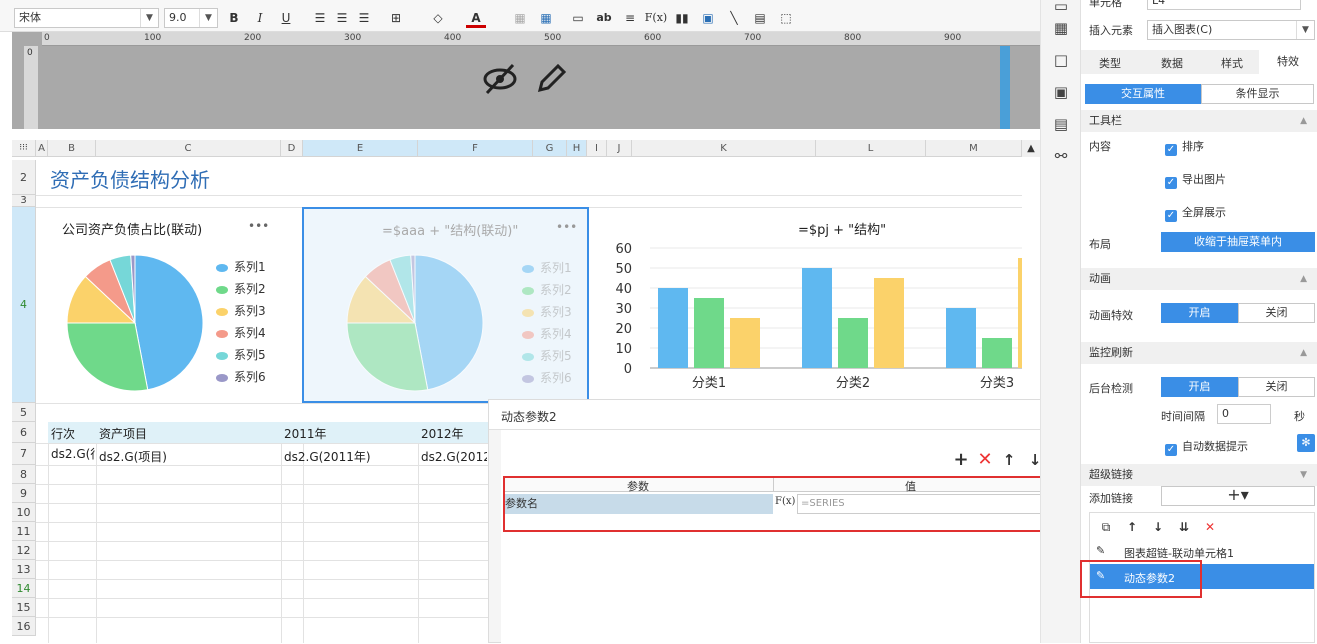 The image size is (1317, 644). Describe the element at coordinates (133, 456) in the screenshot. I see `data-cell: ds2.G(项目)` at that location.